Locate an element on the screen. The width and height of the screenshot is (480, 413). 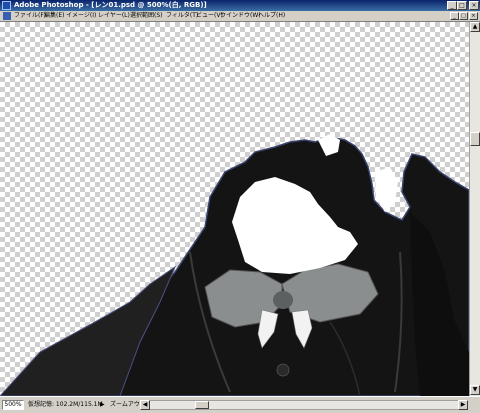
scroll-up-arrow-icon: ▲ is located at coordinates (475, 27).